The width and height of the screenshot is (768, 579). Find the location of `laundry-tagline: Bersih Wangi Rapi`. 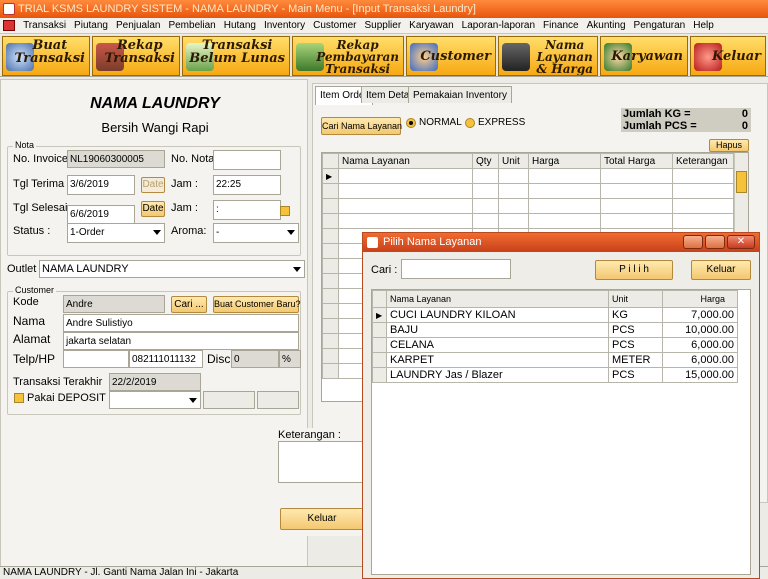

laundry-tagline: Bersih Wangi Rapi is located at coordinates (155, 127).